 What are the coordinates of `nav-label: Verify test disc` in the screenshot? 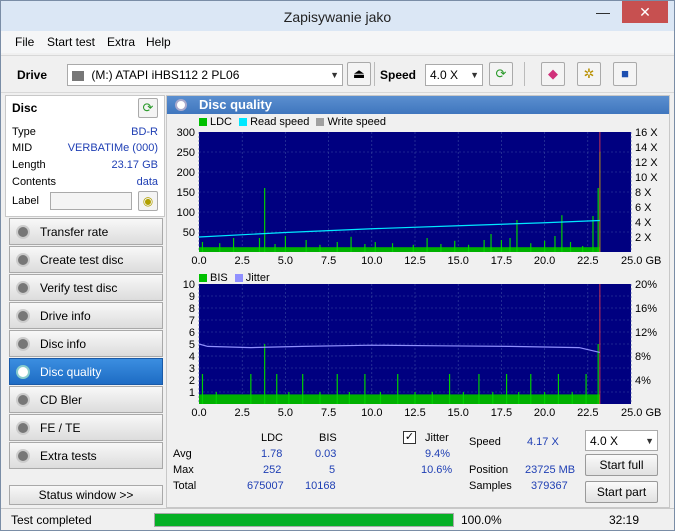 It's located at (79, 288).